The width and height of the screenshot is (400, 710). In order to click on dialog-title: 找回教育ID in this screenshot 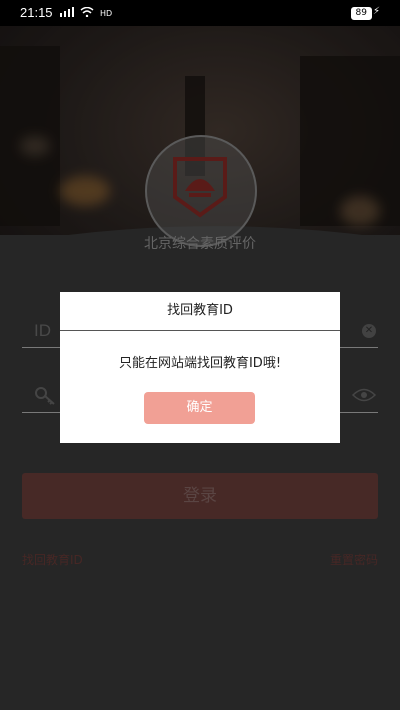, I will do `click(200, 310)`.